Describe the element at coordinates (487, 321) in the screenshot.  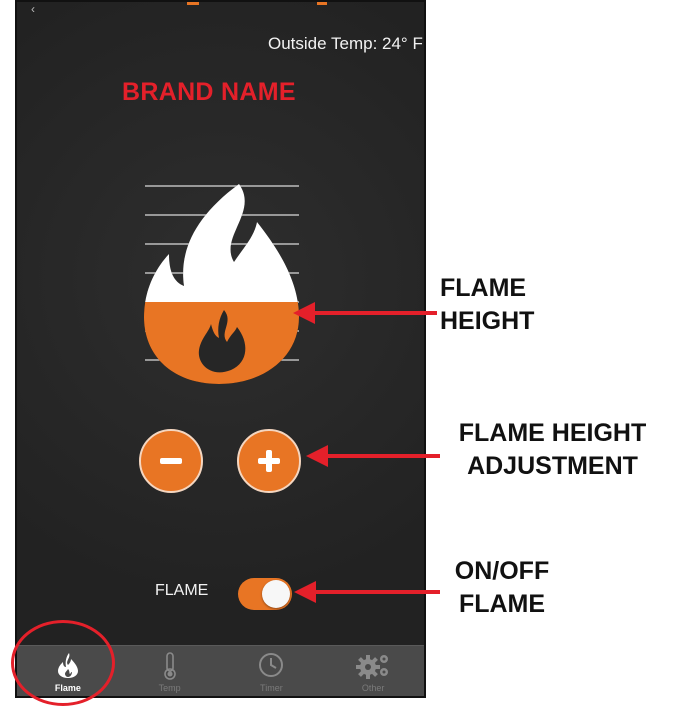
I see `callout-line: HEIGHT` at that location.